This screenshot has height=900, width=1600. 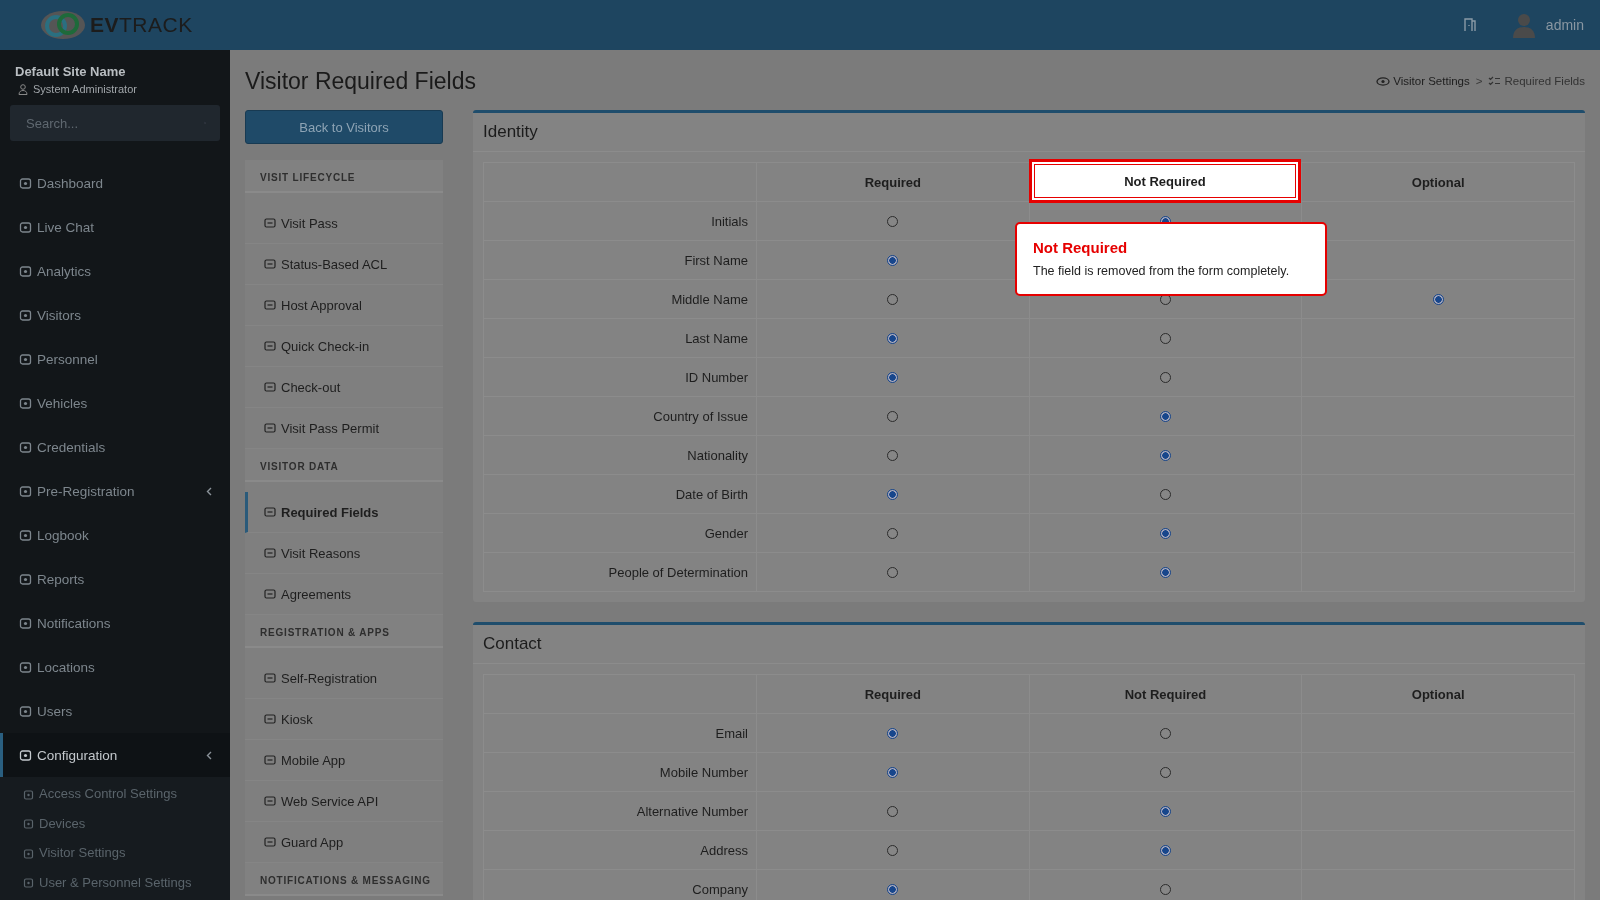 What do you see at coordinates (678, 572) in the screenshot?
I see `field-label: People of Determination` at bounding box center [678, 572].